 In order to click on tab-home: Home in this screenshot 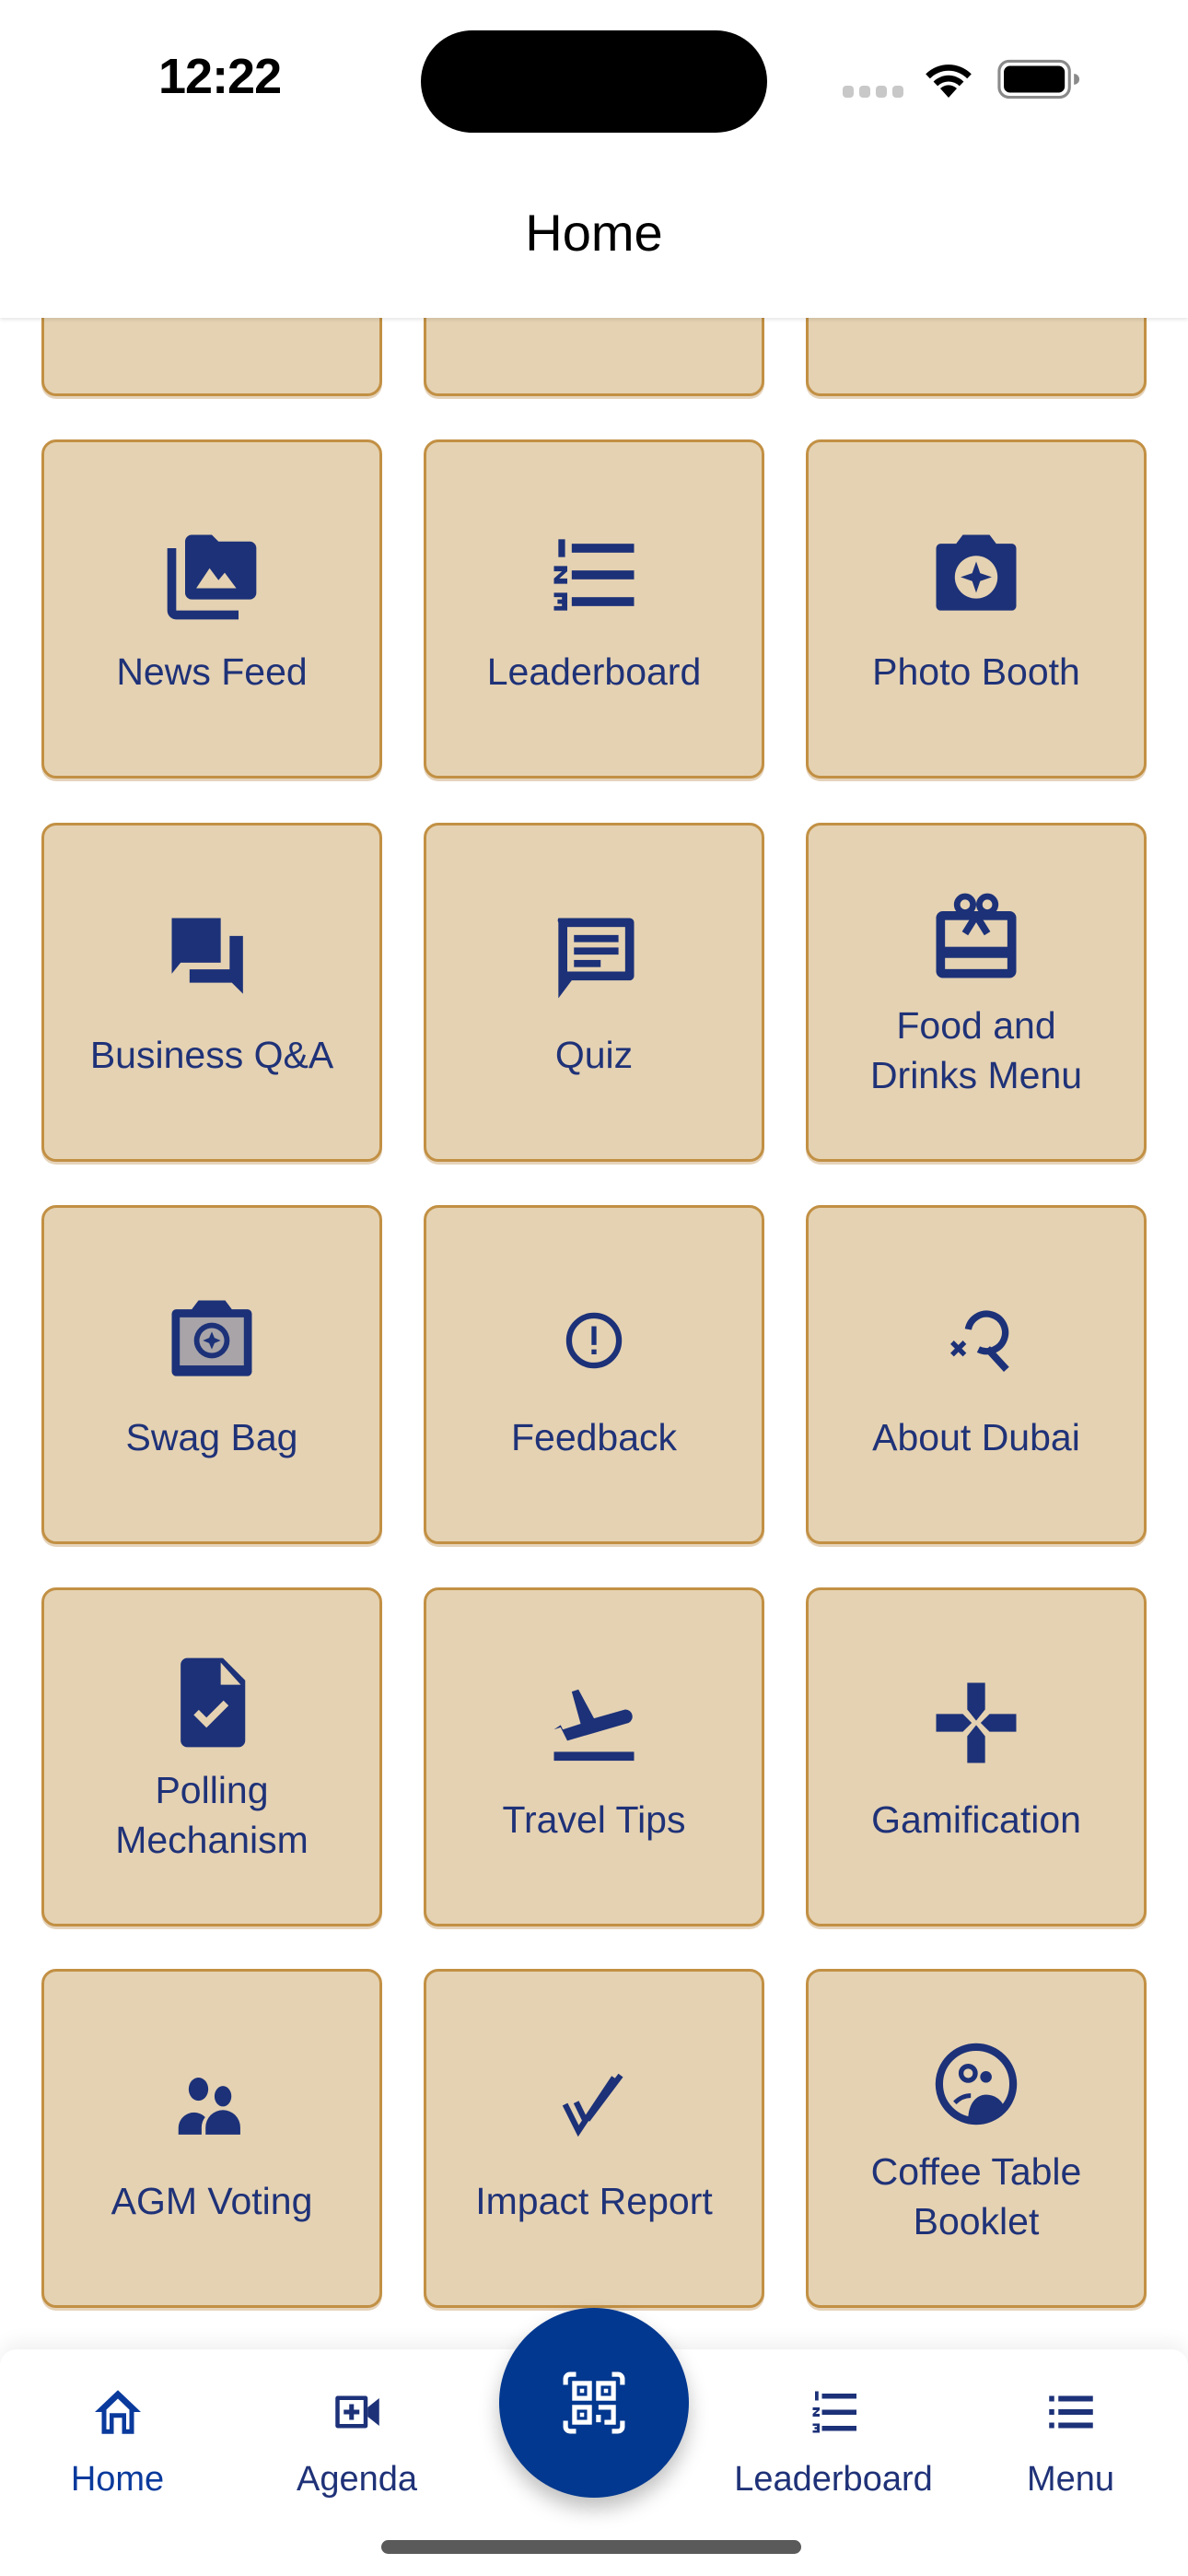, I will do `click(117, 2427)`.